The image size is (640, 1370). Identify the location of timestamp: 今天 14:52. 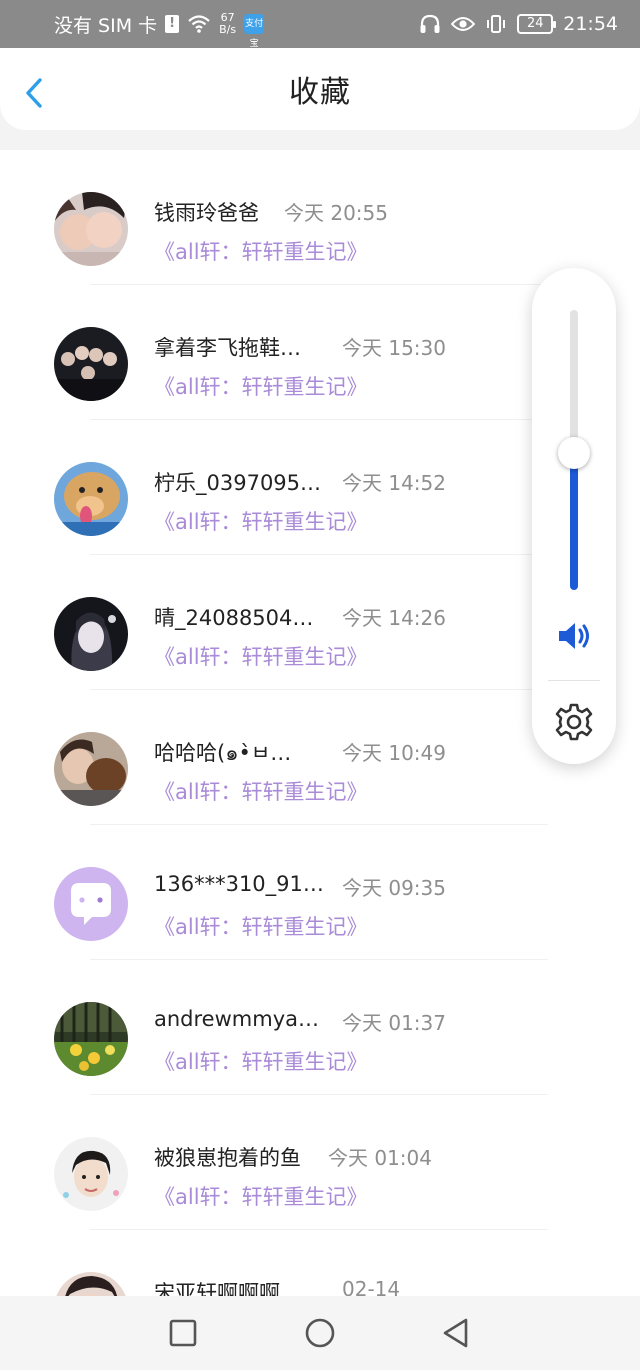
(394, 483).